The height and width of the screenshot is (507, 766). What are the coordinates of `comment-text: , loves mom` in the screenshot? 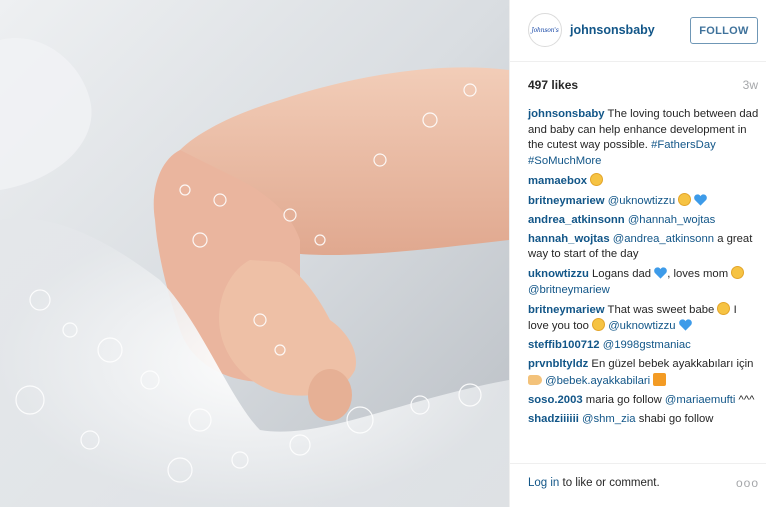 It's located at (698, 274).